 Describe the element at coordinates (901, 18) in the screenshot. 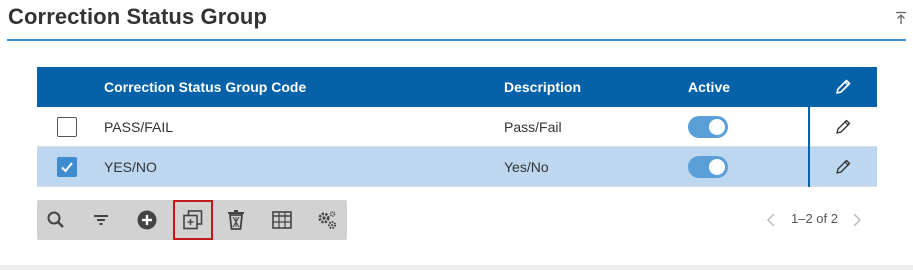

I see `collapse-to-top-icon` at that location.